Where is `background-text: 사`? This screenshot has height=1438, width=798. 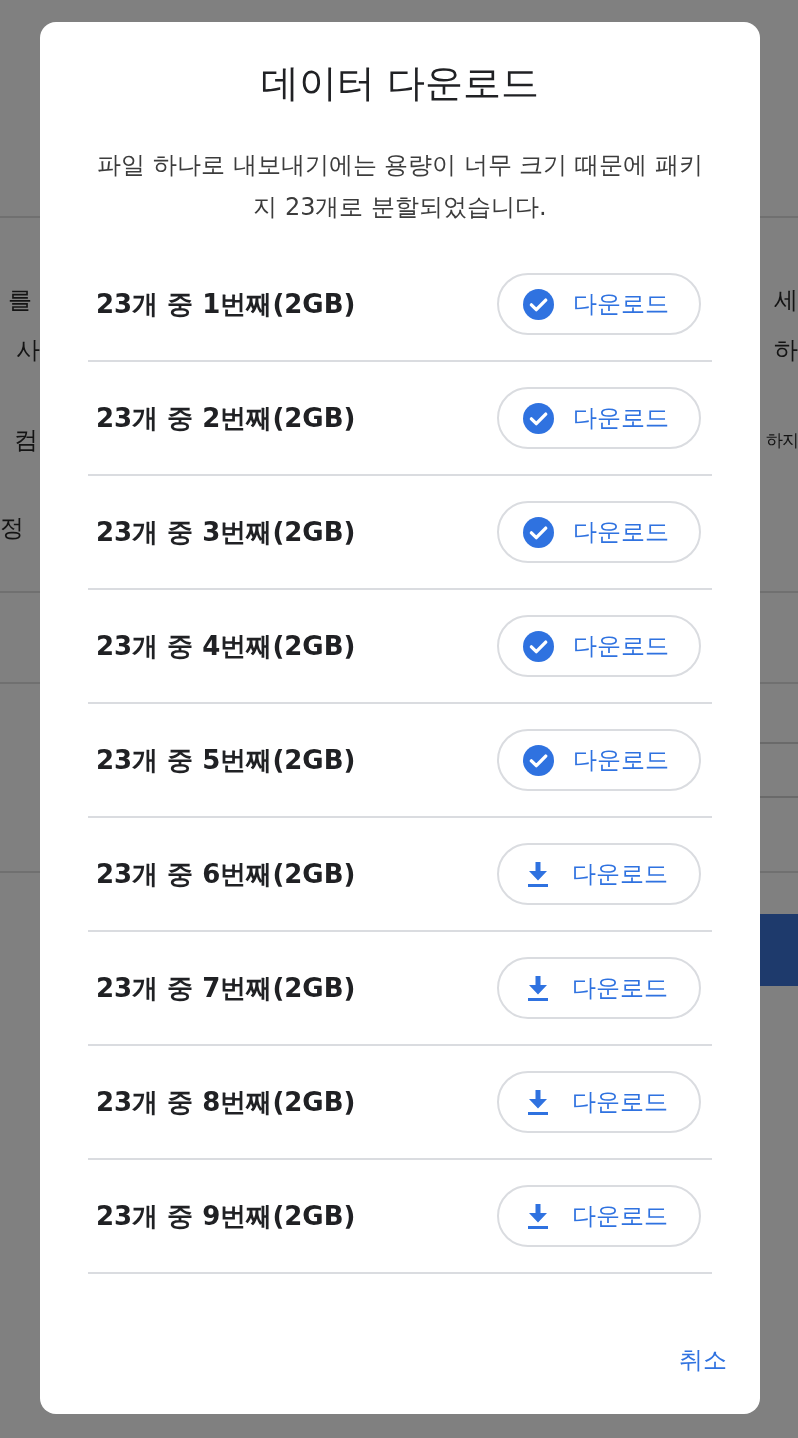
background-text: 사 is located at coordinates (28, 350).